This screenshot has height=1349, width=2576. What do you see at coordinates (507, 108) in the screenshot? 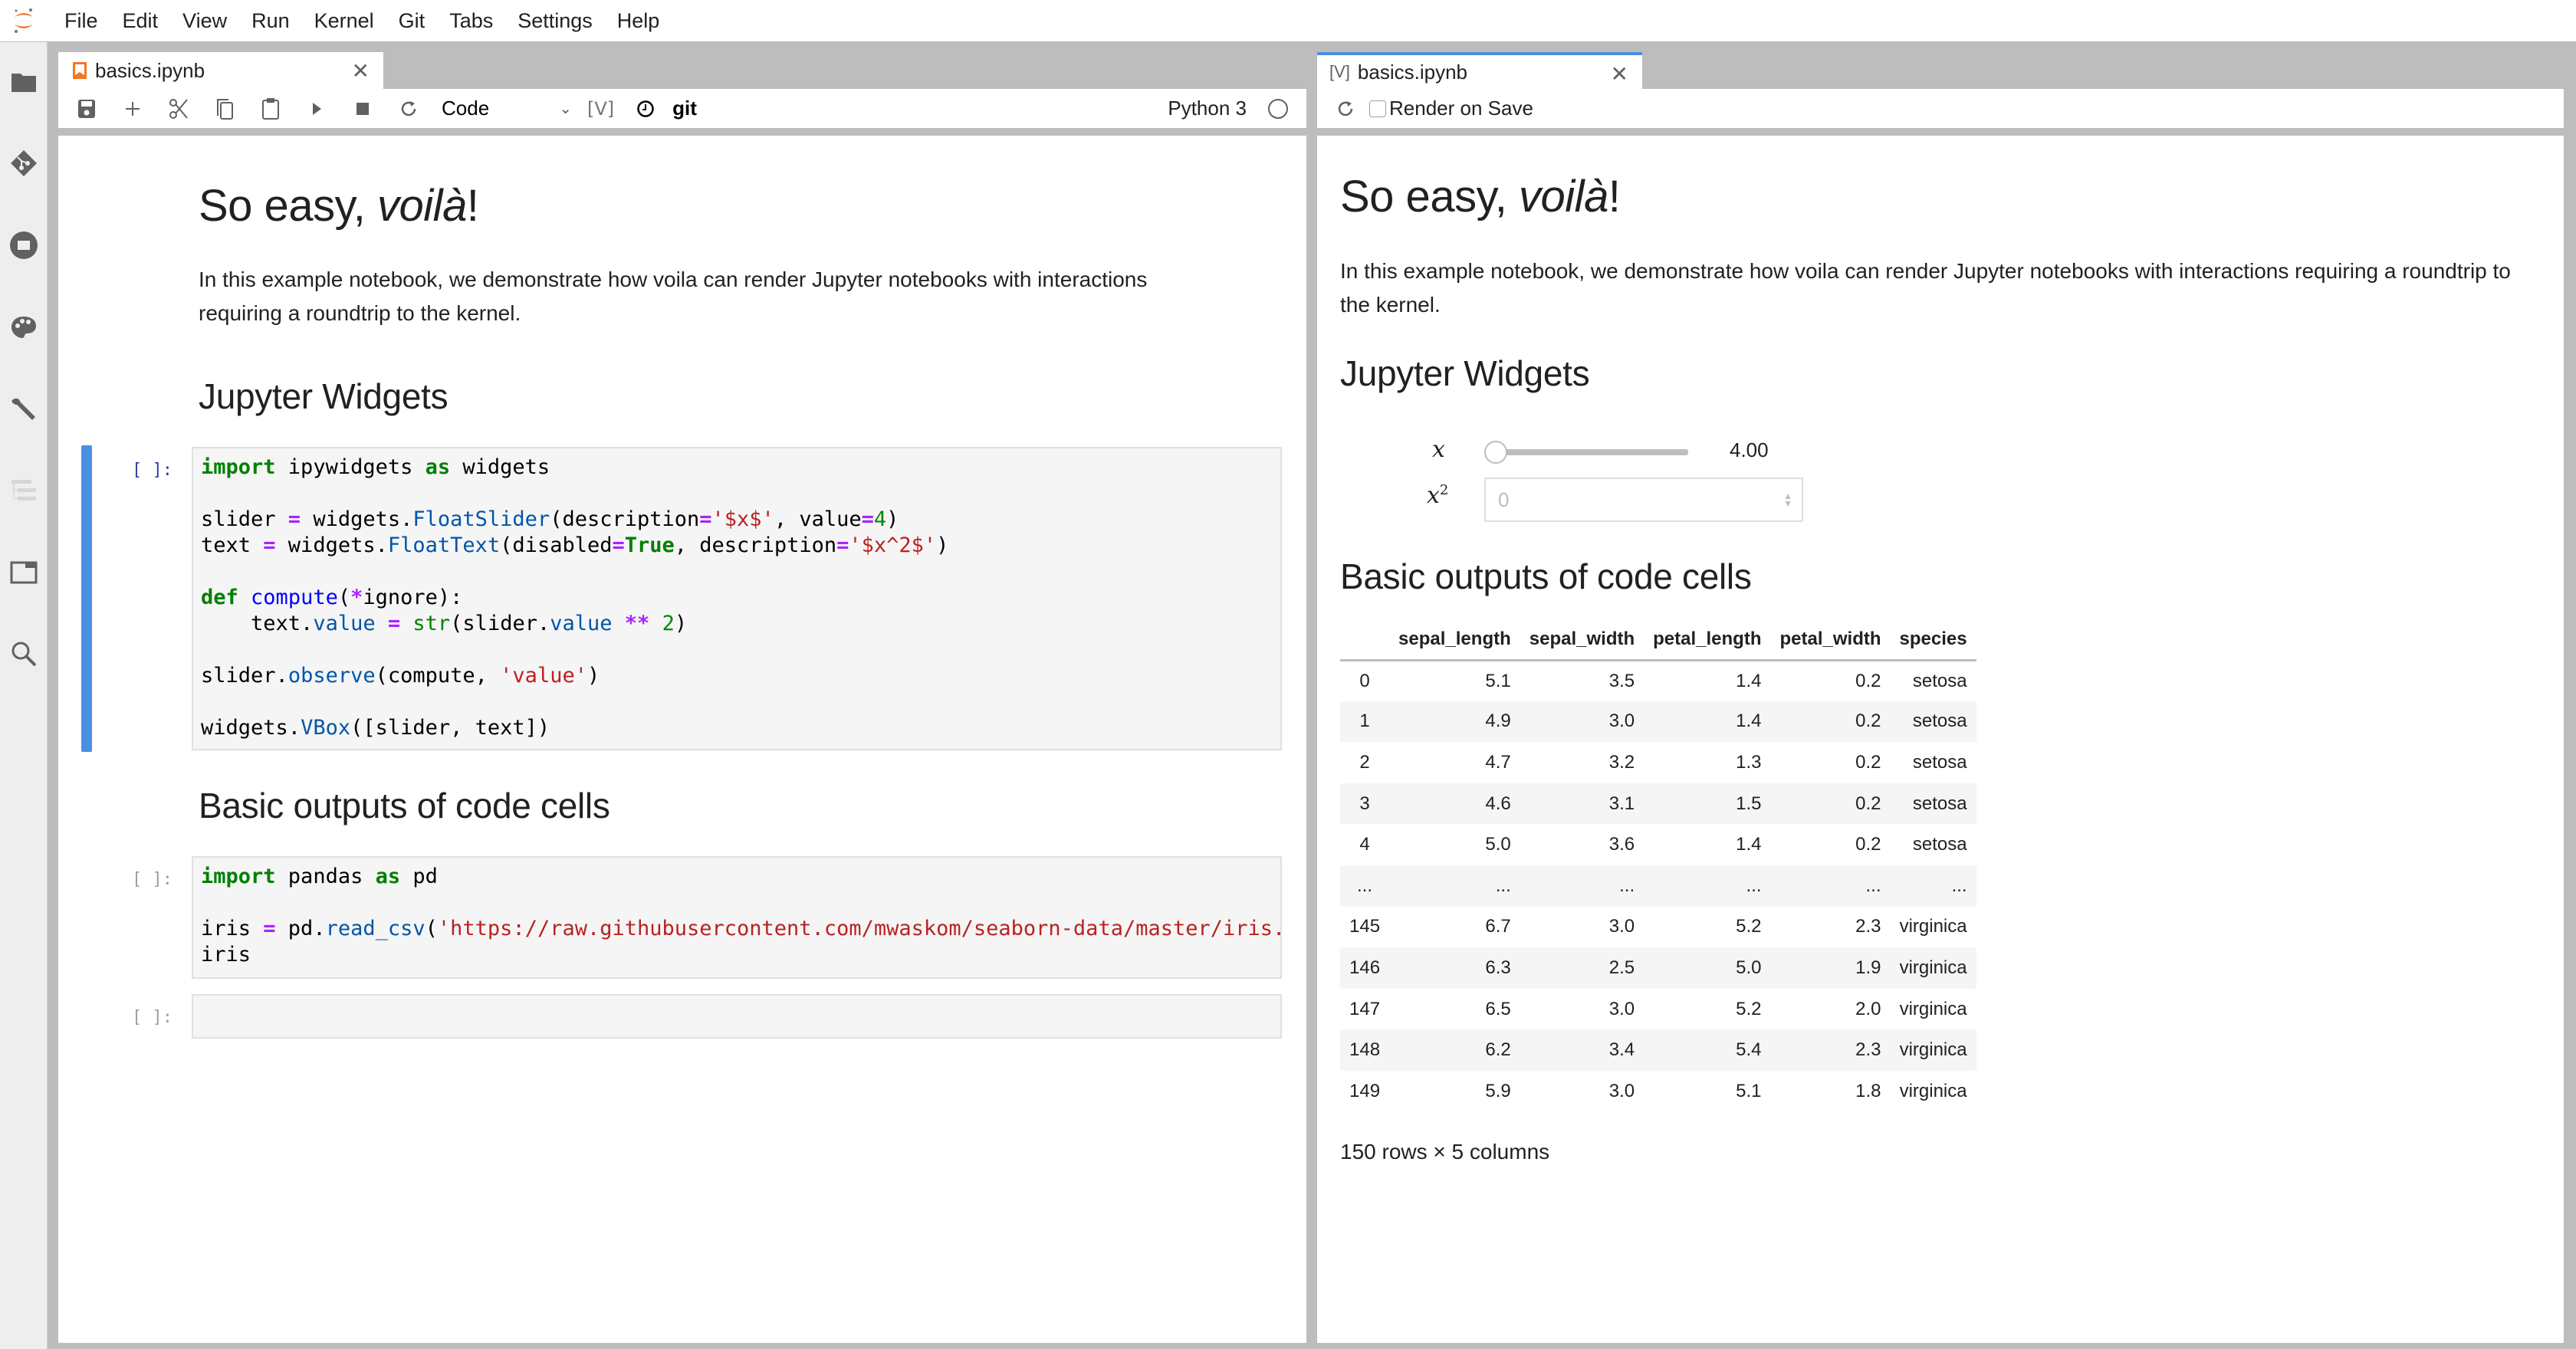
I see `cell-type-dropdown: Code ⌄` at bounding box center [507, 108].